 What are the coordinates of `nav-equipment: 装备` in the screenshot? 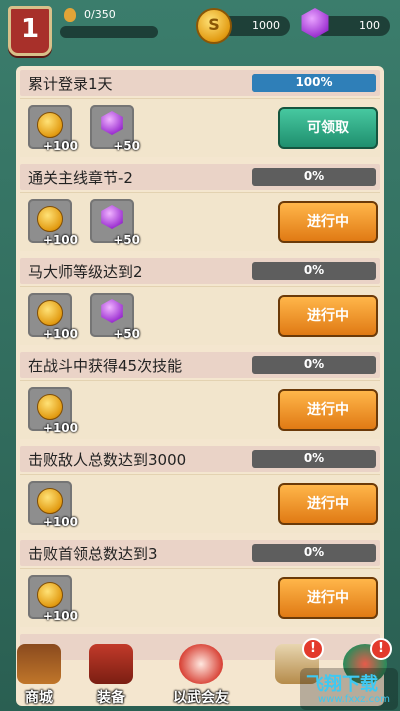 It's located at (111, 675).